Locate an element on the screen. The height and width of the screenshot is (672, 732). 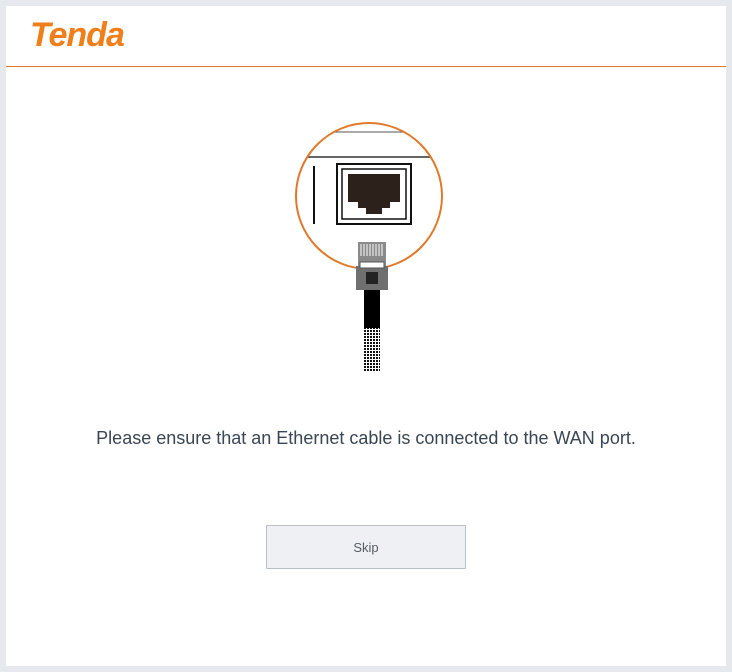
header: Tenda is located at coordinates (366, 36).